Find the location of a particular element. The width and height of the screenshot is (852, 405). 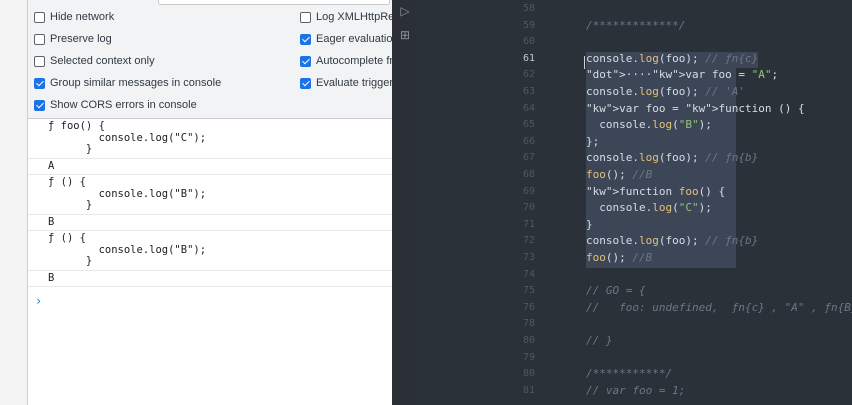

show-cors-option: Show CORS errors in console is located at coordinates (115, 105).